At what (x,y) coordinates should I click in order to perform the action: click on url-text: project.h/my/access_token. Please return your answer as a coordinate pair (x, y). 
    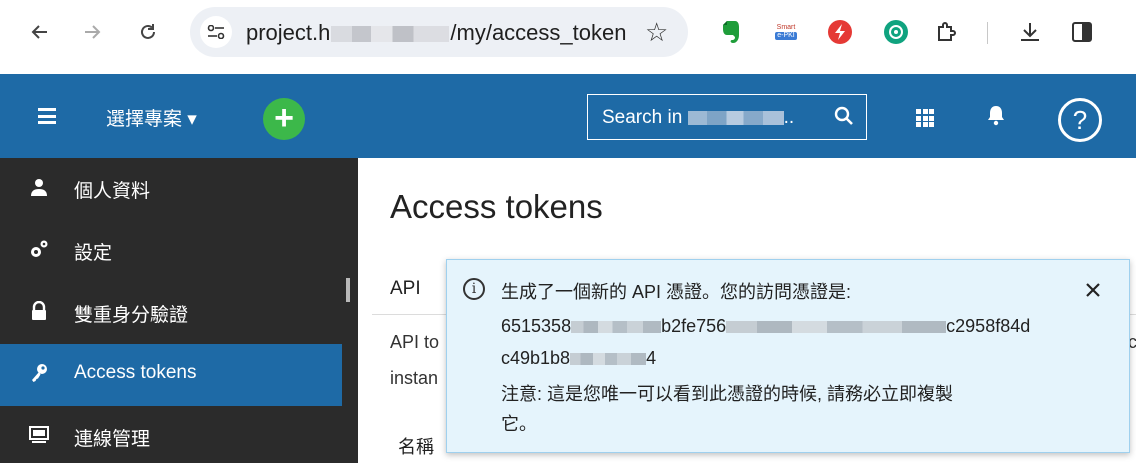
    Looking at the image, I should click on (436, 33).